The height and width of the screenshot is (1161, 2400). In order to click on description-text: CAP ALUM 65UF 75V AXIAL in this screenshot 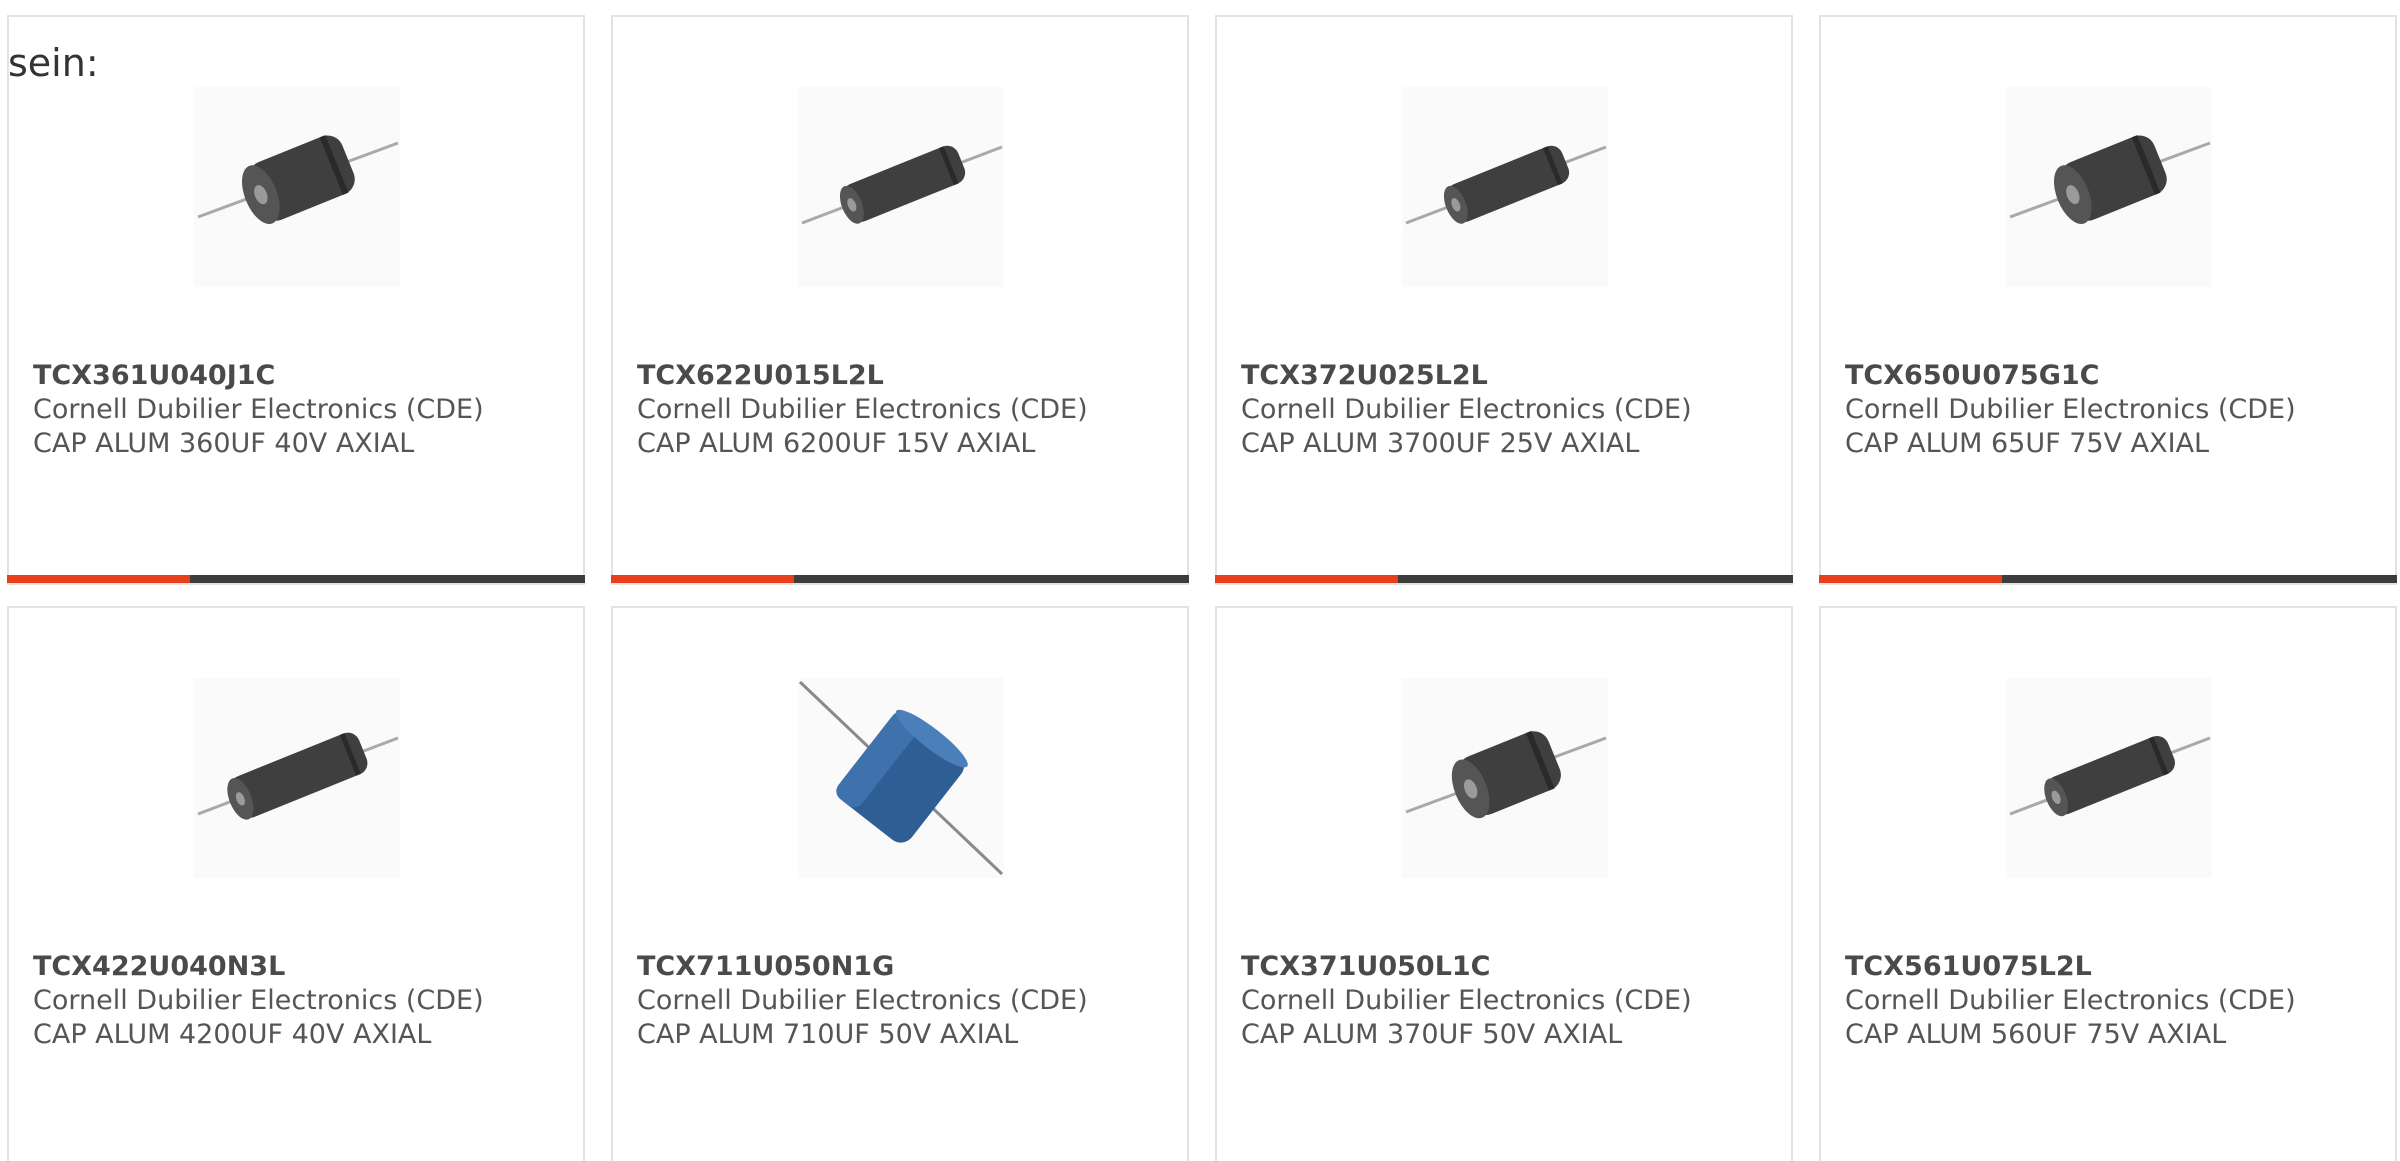, I will do `click(2027, 443)`.